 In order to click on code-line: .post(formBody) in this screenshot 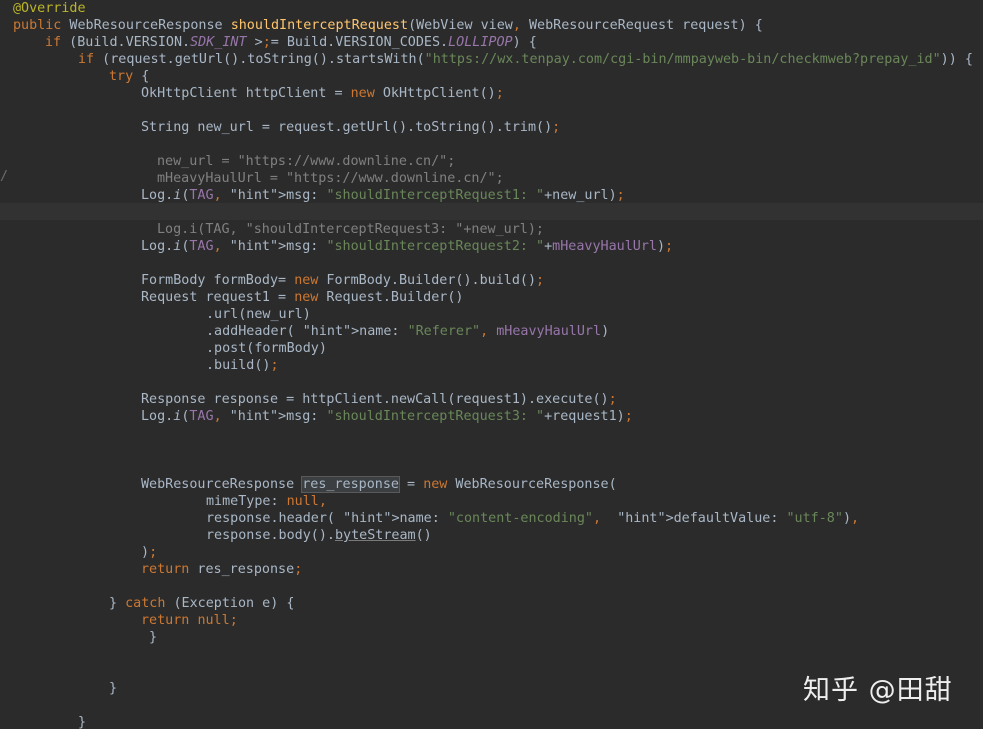, I will do `click(491, 348)`.